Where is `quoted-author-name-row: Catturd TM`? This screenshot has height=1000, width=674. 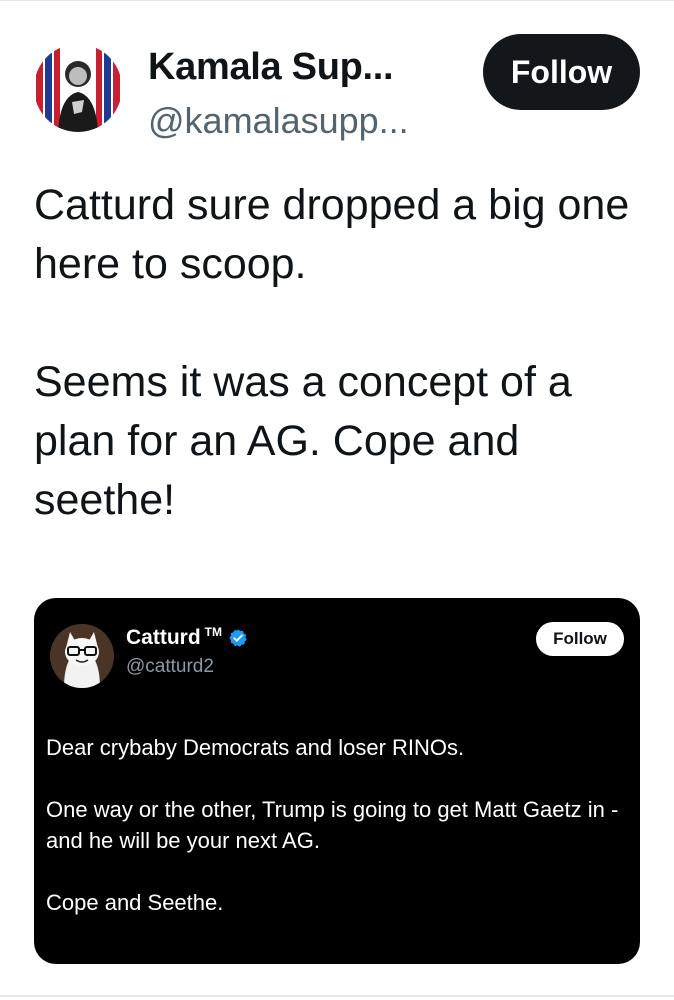 quoted-author-name-row: Catturd TM is located at coordinates (187, 637).